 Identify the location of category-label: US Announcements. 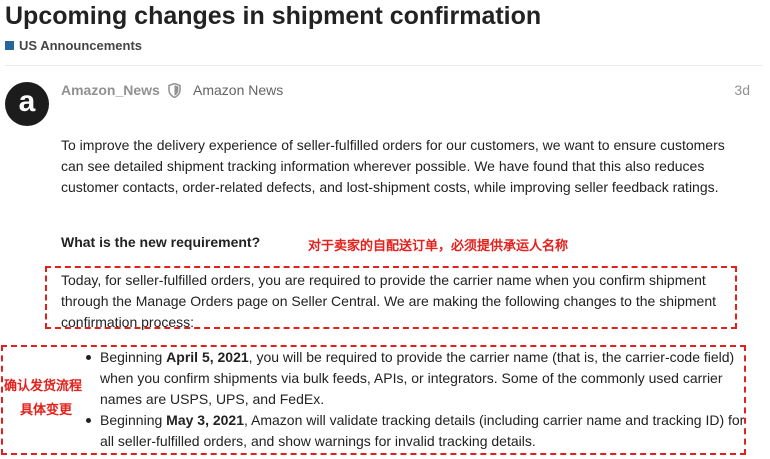
(81, 45).